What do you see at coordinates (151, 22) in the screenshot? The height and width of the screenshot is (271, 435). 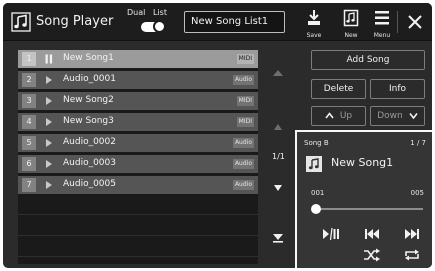 I see `dual-list-toggle: Dual List` at bounding box center [151, 22].